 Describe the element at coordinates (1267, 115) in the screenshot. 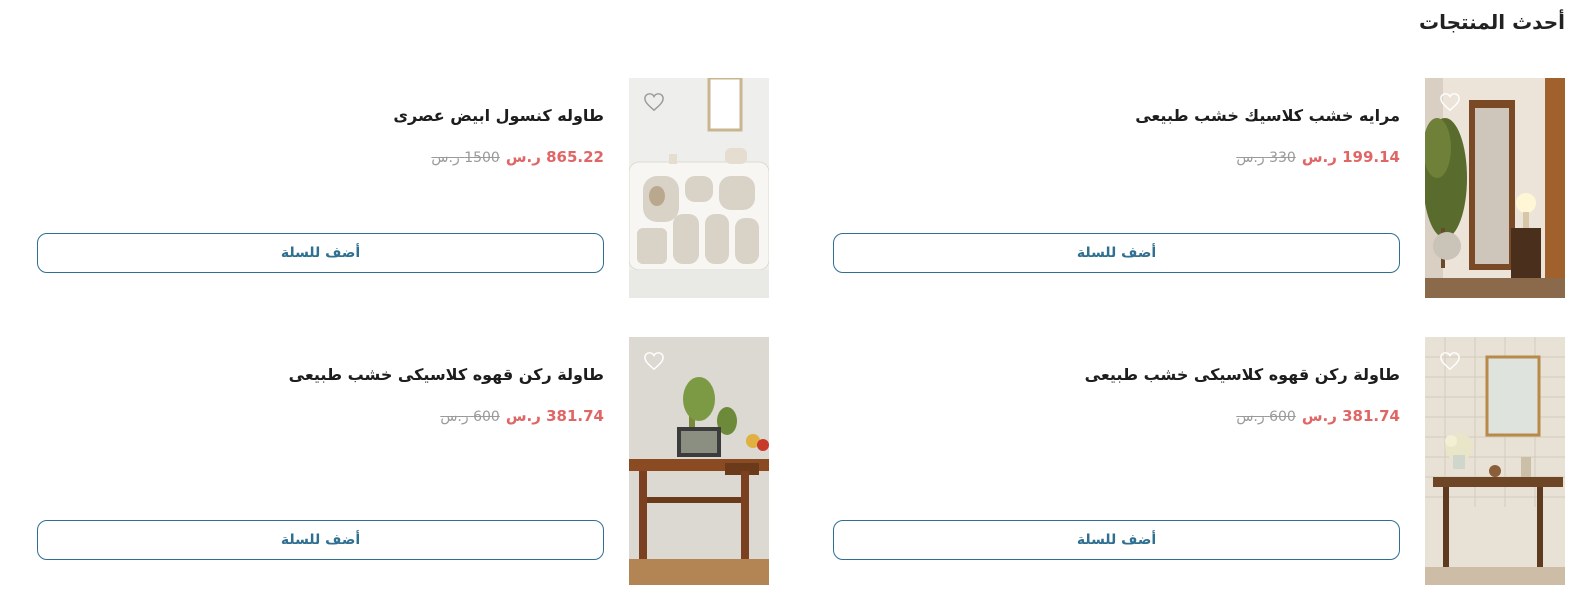

I see `product-name: مرايه خشب كلاسيك خشب طبيعى` at that location.